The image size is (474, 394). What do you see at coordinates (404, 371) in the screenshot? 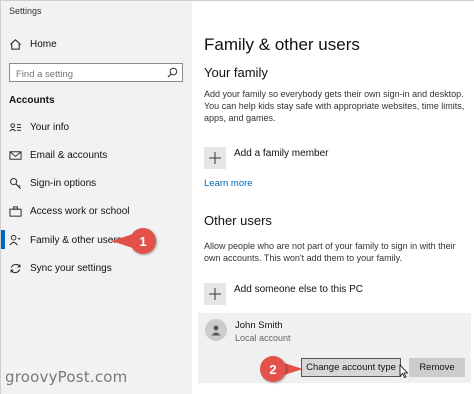
I see `mouse-cursor-icon` at bounding box center [404, 371].